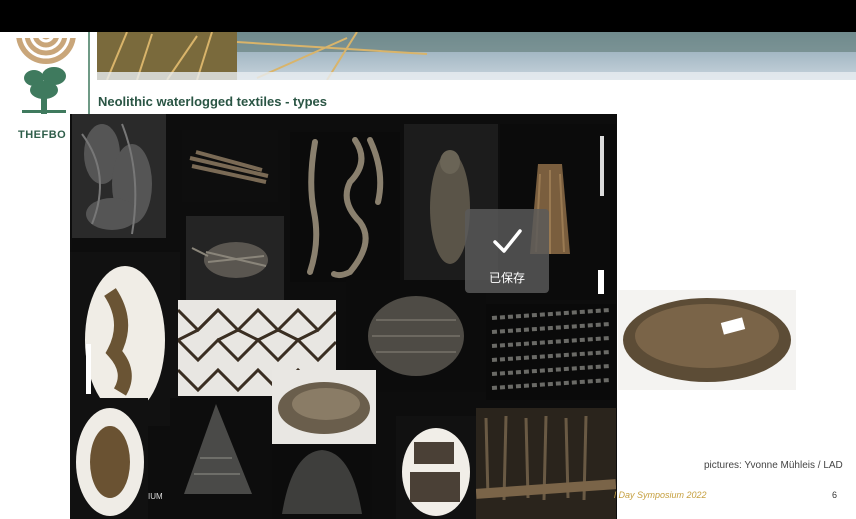 This screenshot has width=856, height=519. What do you see at coordinates (119, 176) in the screenshot?
I see `textile-fragment-photo` at bounding box center [119, 176].